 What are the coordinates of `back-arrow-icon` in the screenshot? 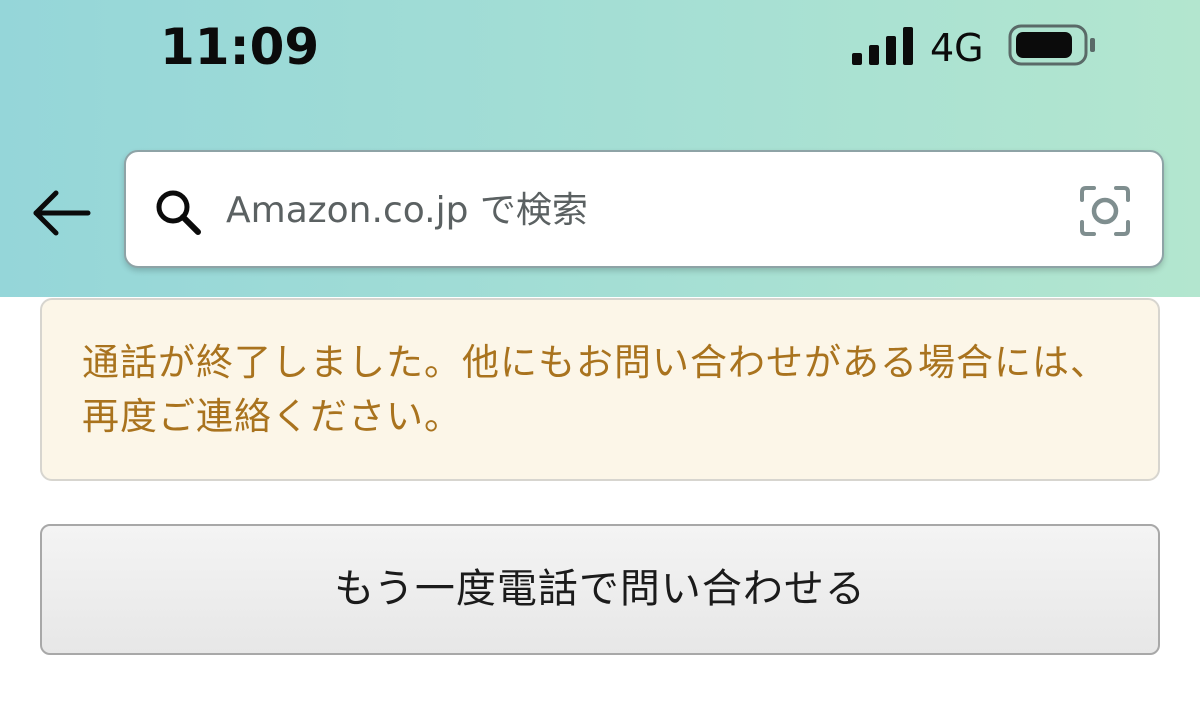 It's located at (61, 213).